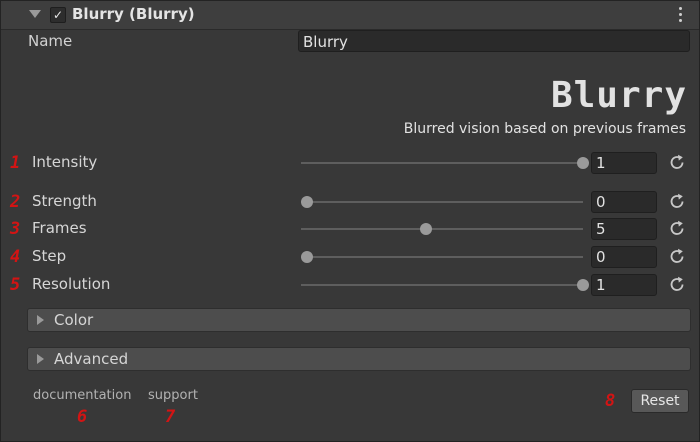 The image size is (700, 442). Describe the element at coordinates (442, 202) in the screenshot. I see `slider-track-strength` at that location.